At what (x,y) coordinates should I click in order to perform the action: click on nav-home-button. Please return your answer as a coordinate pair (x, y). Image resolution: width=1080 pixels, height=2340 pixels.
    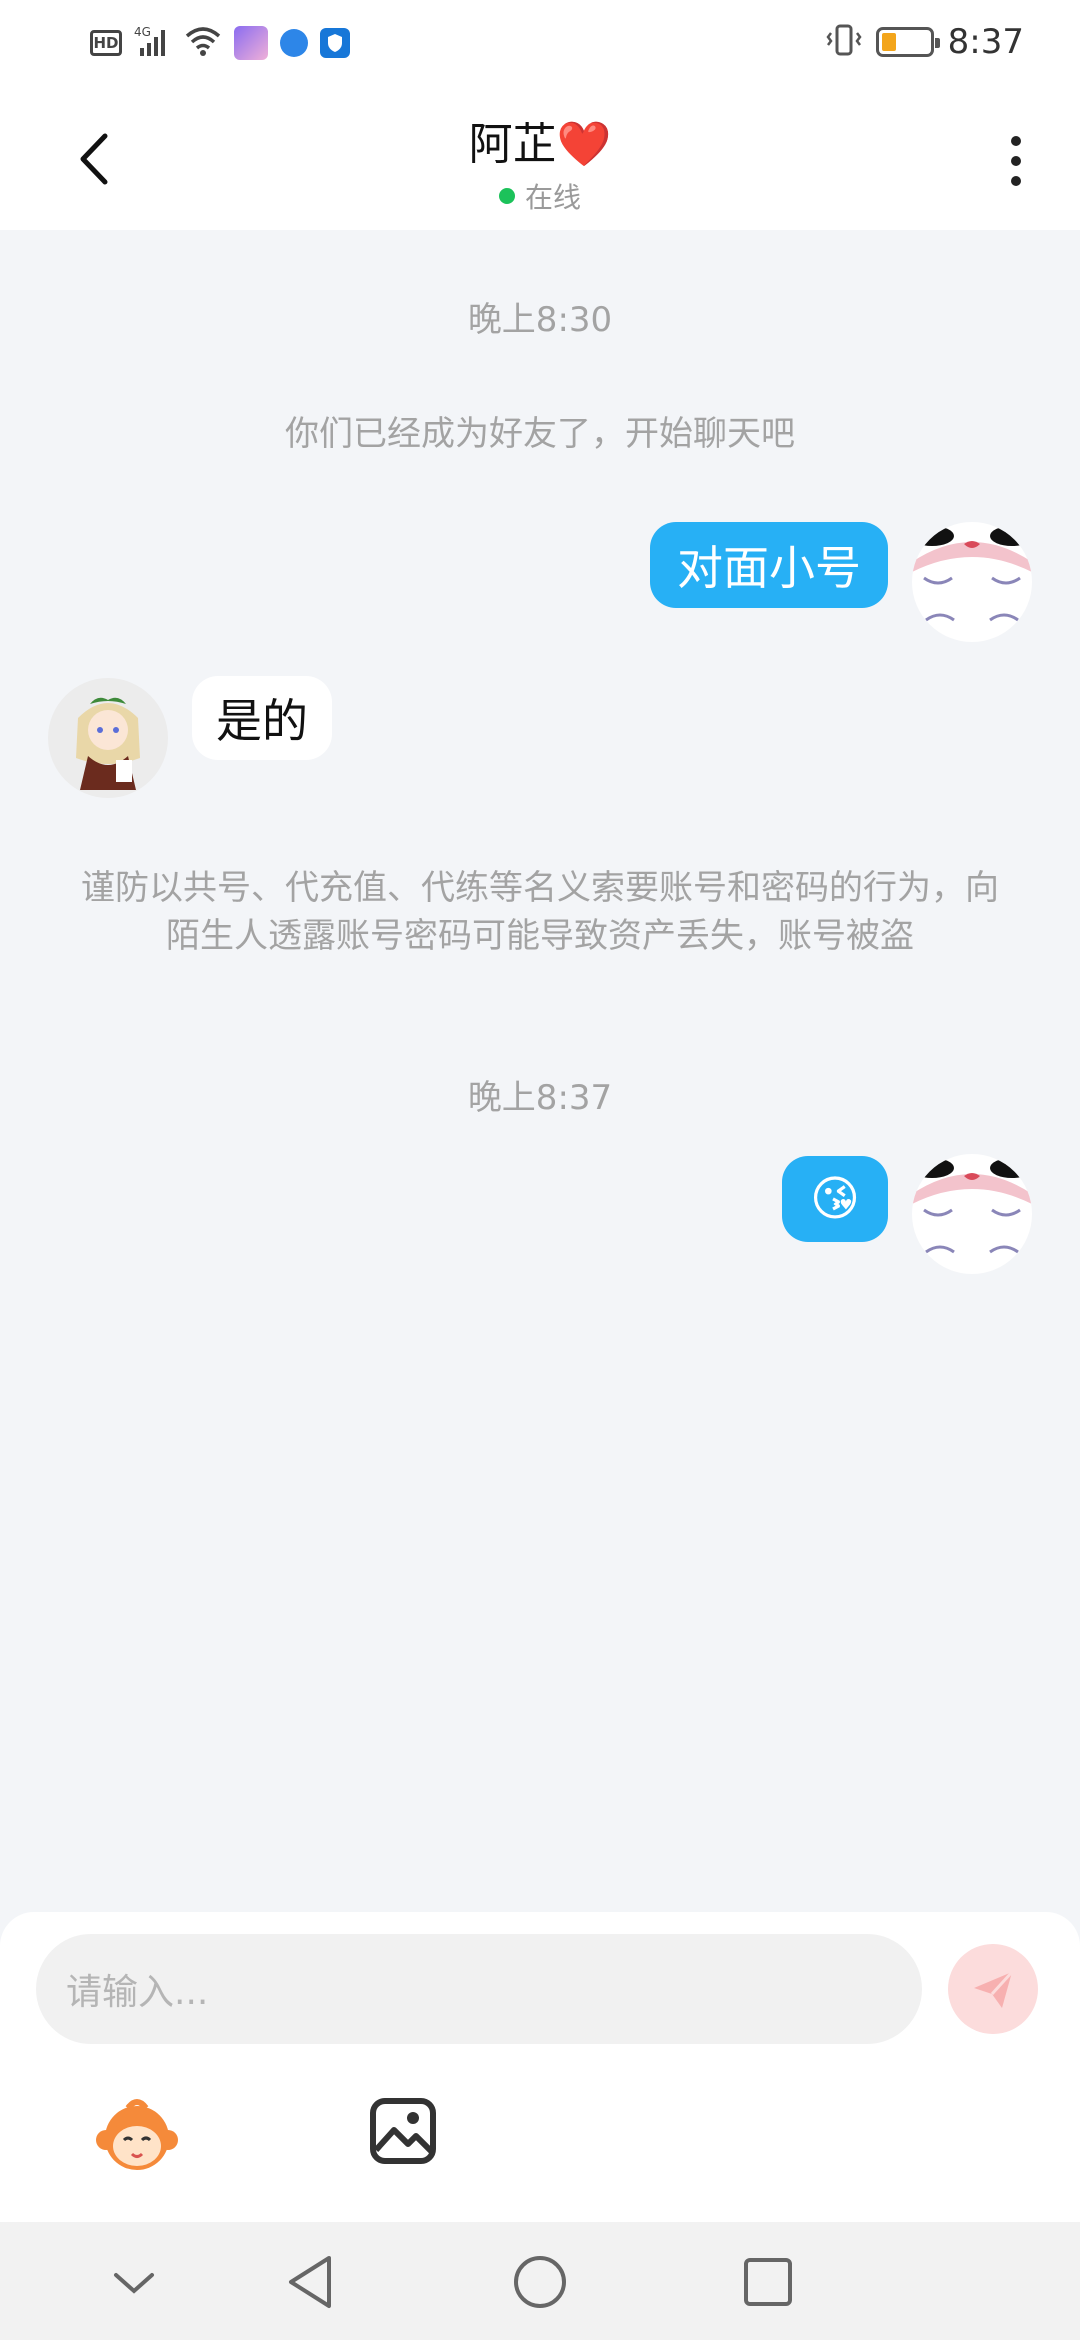
    Looking at the image, I should click on (540, 2282).